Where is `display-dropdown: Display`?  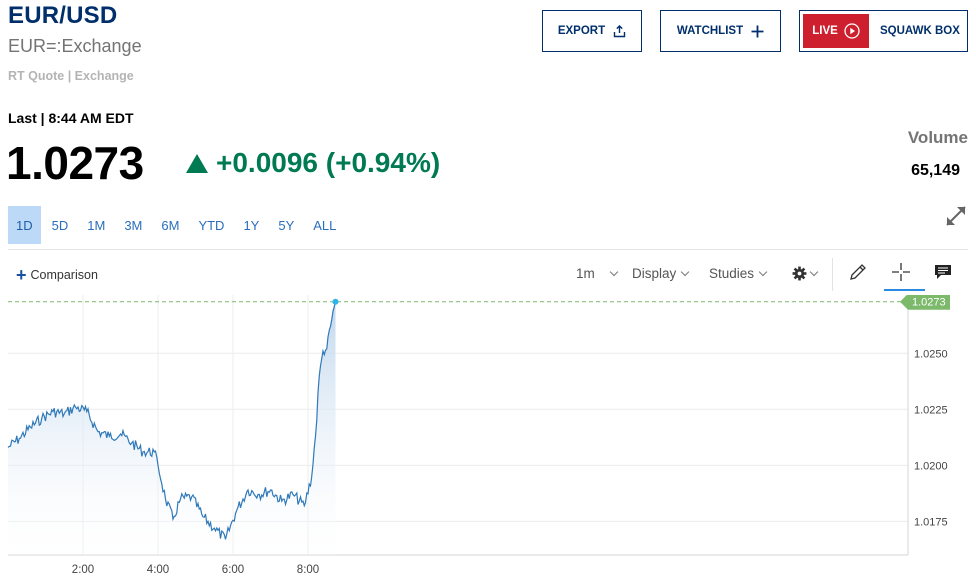
display-dropdown: Display is located at coordinates (661, 273).